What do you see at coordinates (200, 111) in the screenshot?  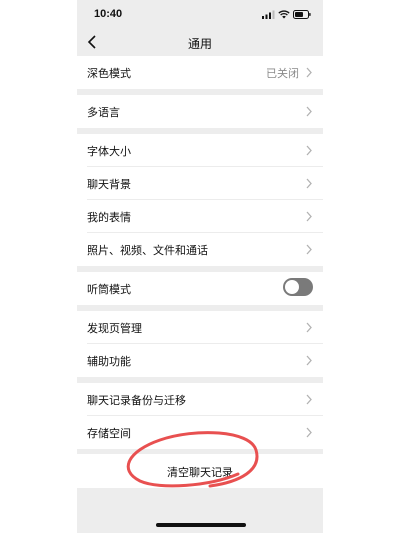 I see `row-language: 多语言` at bounding box center [200, 111].